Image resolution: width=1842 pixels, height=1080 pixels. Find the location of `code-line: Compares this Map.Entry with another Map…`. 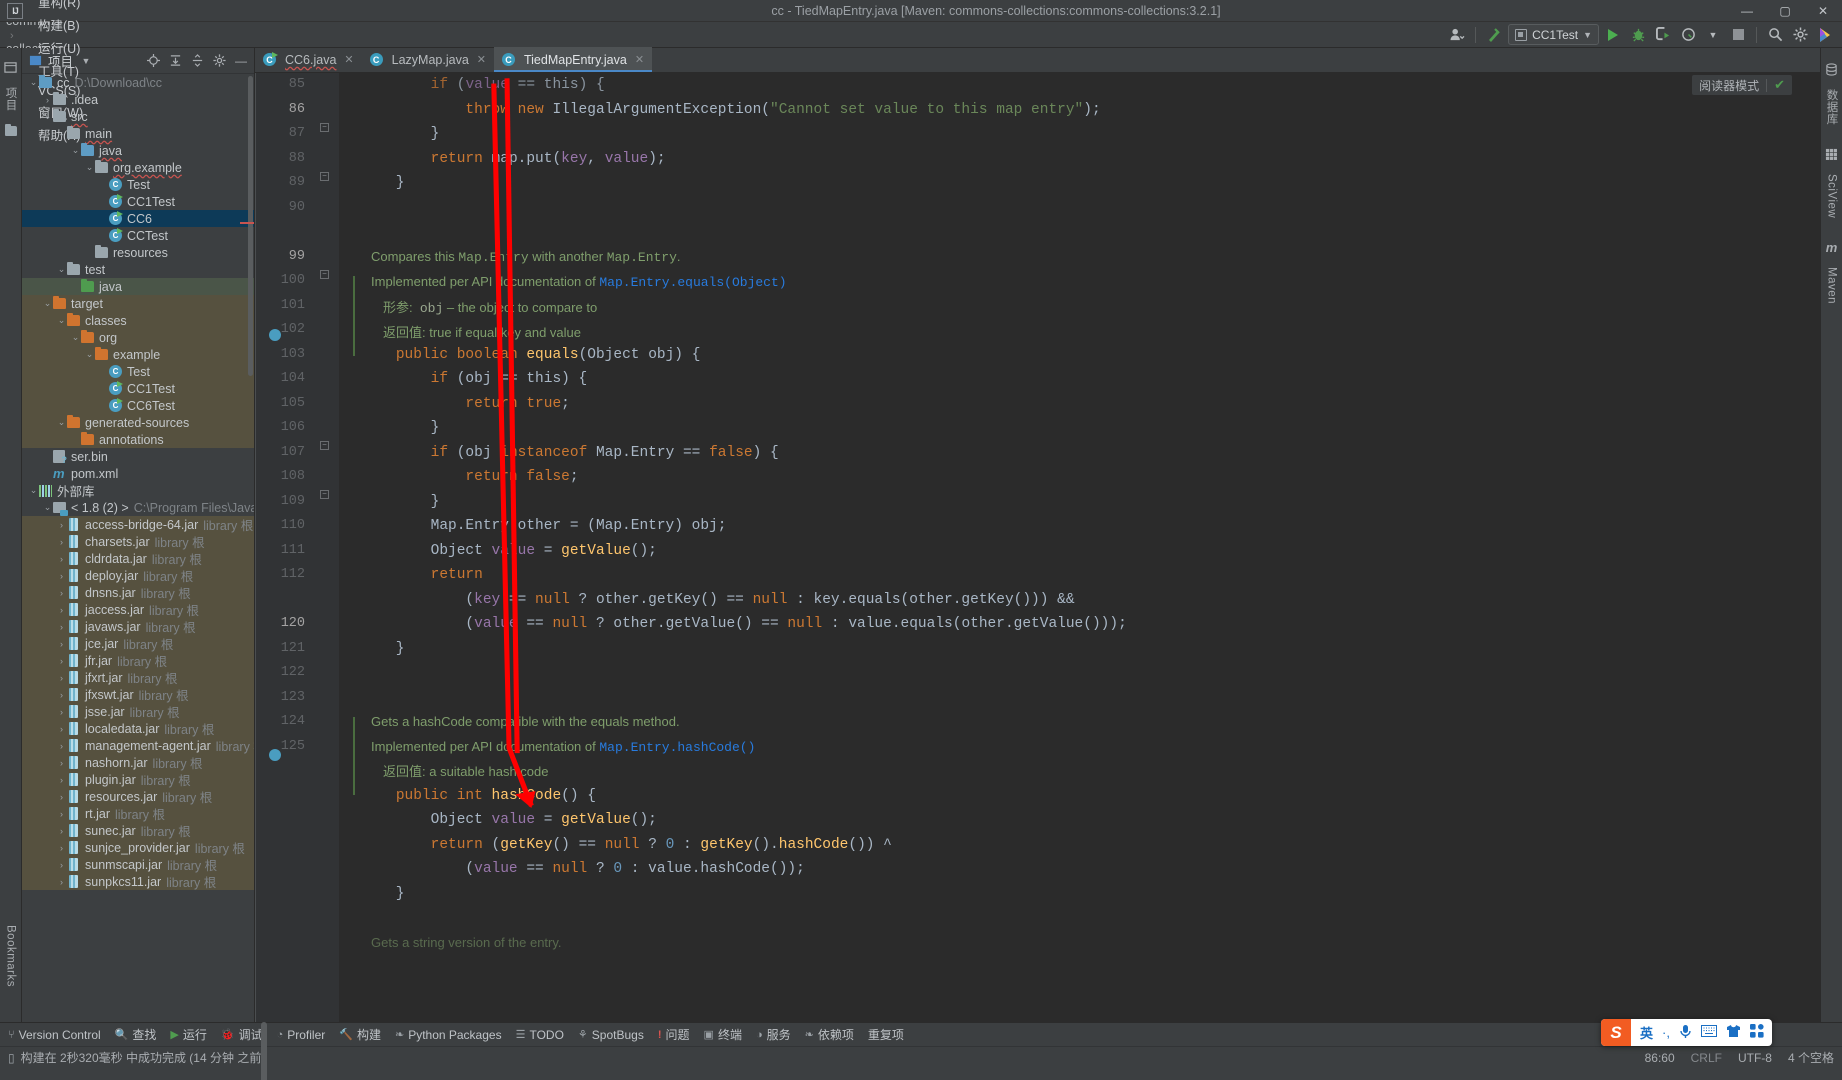

code-line: Compares this Map.Entry with another Map… is located at coordinates (1090, 281).